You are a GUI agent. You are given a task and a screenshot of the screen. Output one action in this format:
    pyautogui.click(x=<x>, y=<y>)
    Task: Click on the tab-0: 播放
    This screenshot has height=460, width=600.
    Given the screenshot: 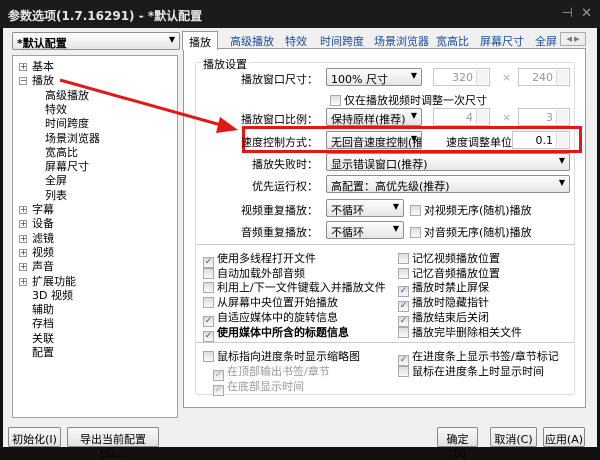 What is the action you would take?
    pyautogui.click(x=200, y=40)
    